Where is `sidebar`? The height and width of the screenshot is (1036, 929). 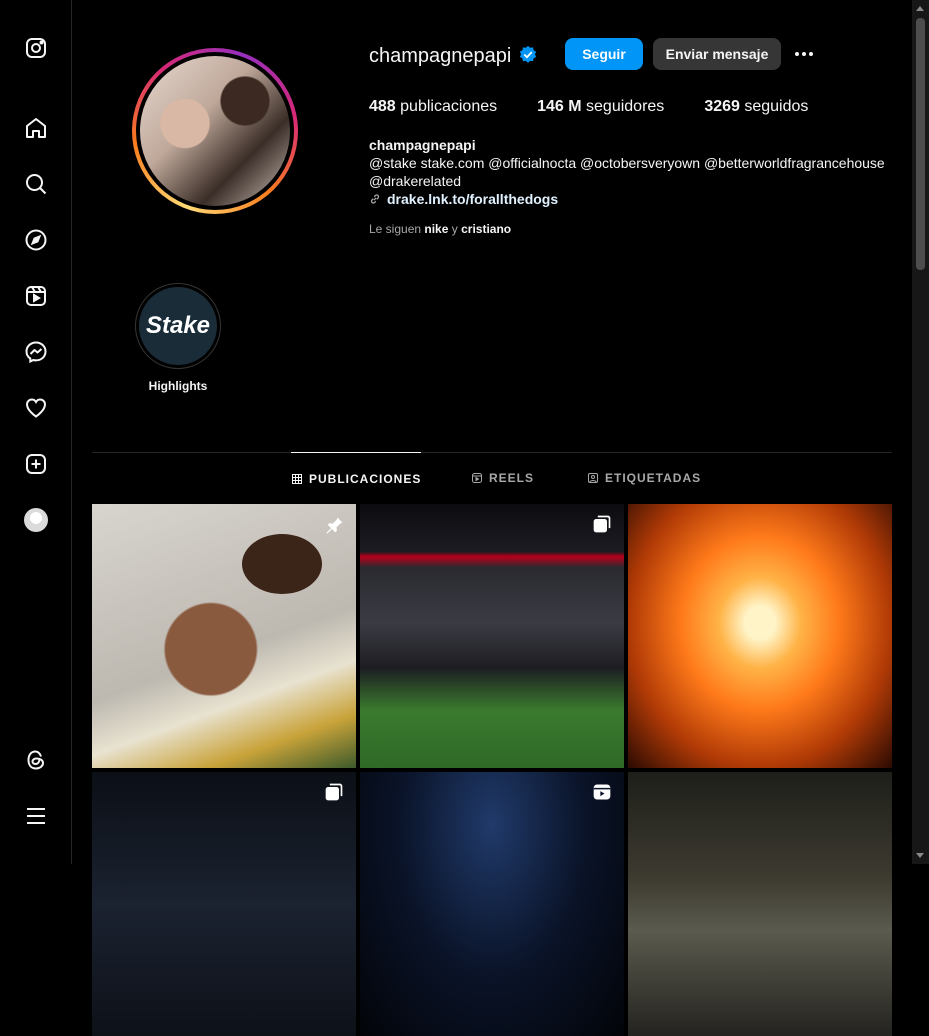 sidebar is located at coordinates (36, 432).